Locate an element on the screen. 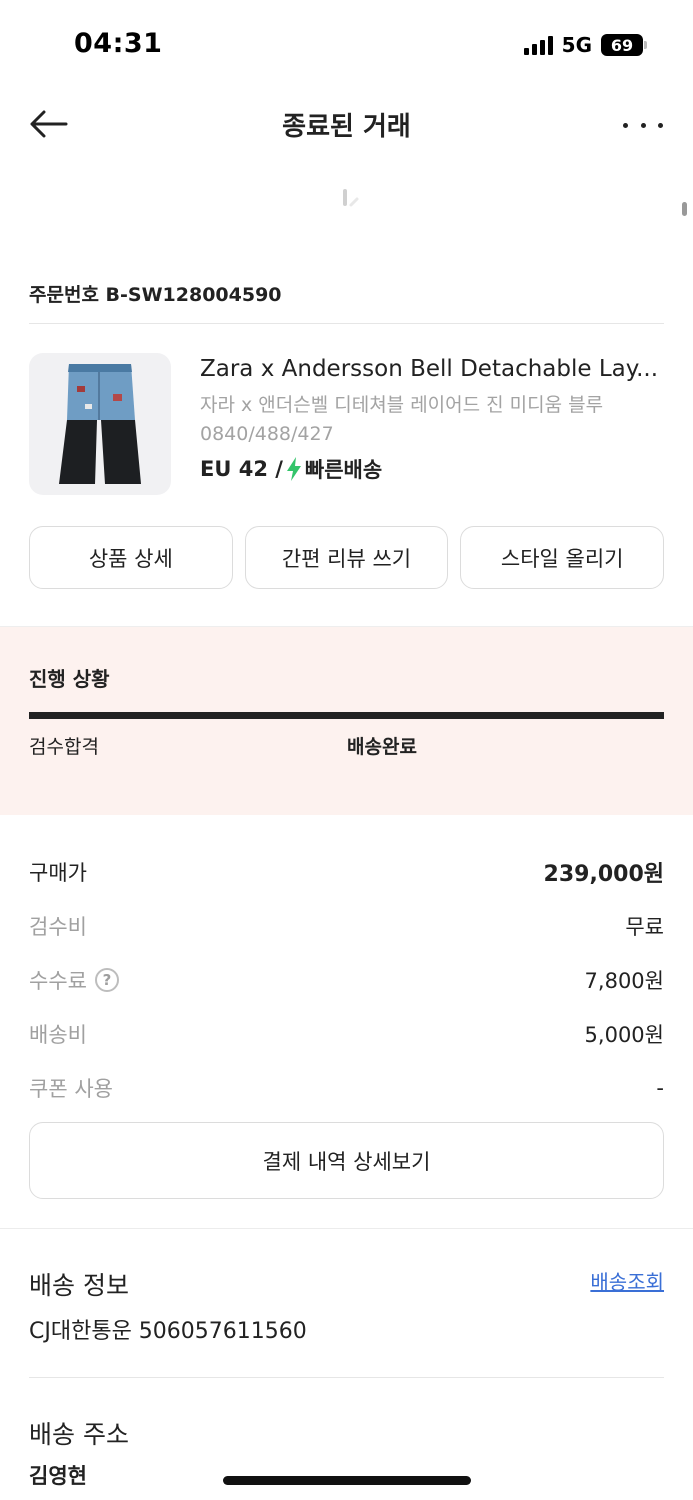  payment-label: 수수료 is located at coordinates (58, 981).